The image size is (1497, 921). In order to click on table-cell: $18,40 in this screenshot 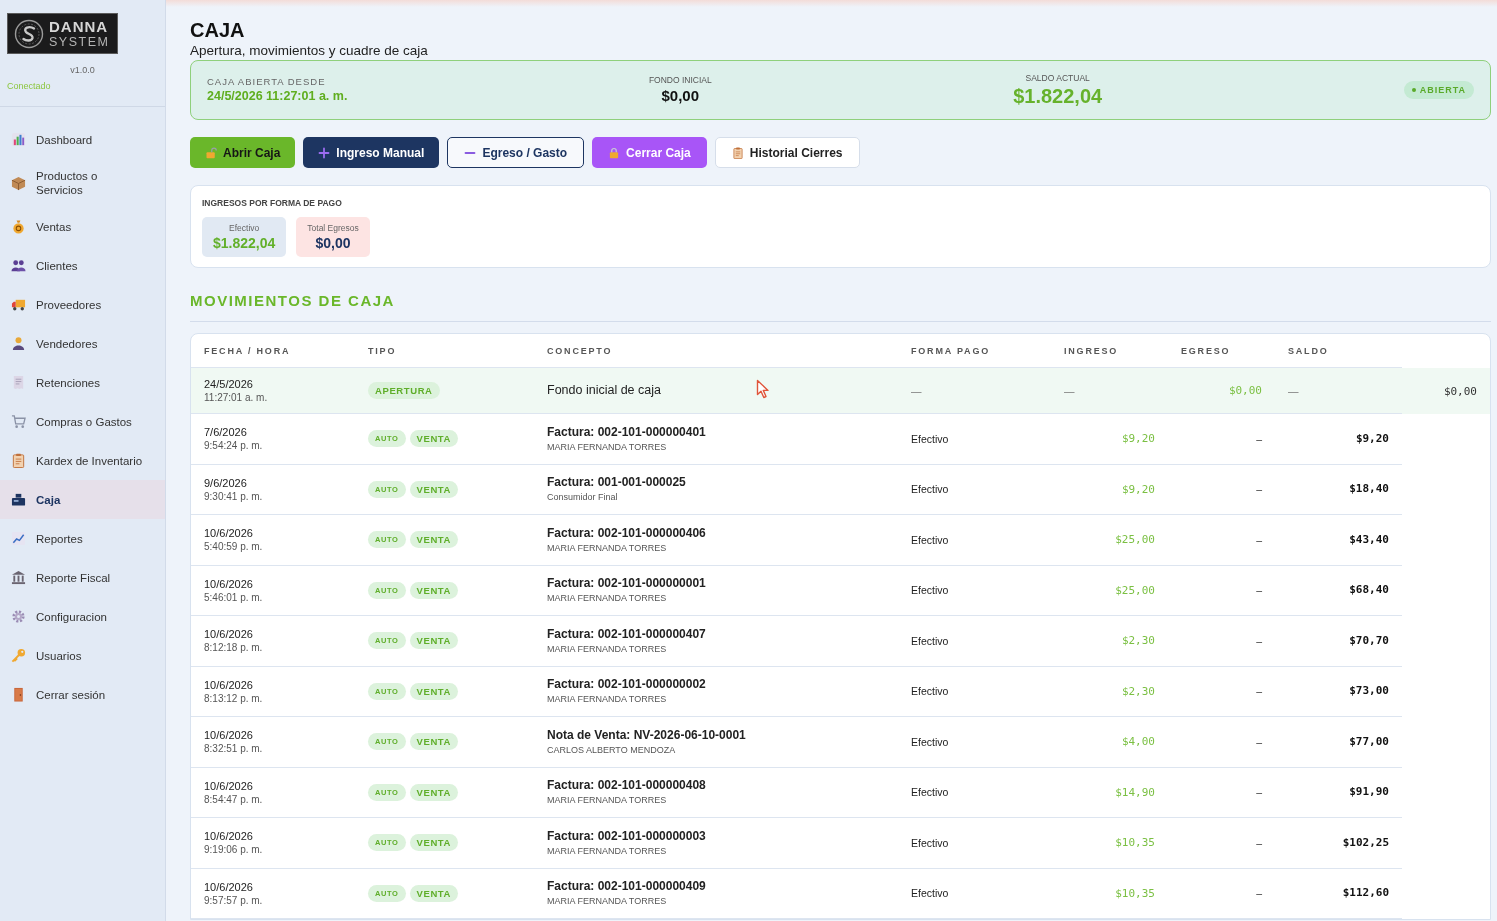, I will do `click(1338, 489)`.